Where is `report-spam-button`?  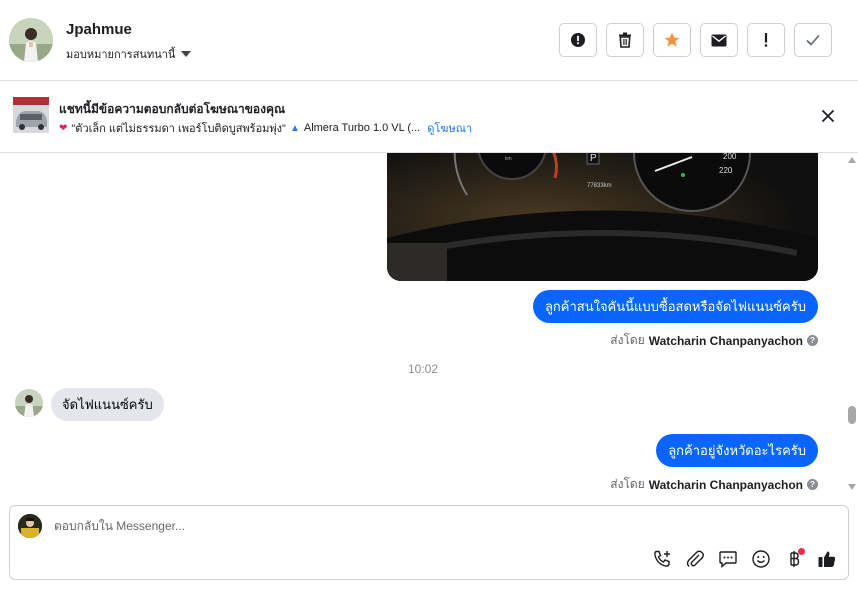 report-spam-button is located at coordinates (578, 40).